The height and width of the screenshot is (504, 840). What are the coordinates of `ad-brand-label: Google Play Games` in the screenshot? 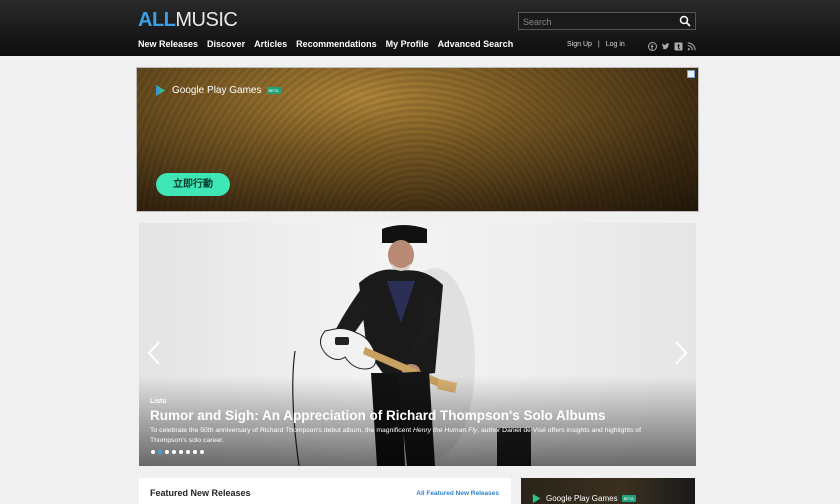 It's located at (217, 90).